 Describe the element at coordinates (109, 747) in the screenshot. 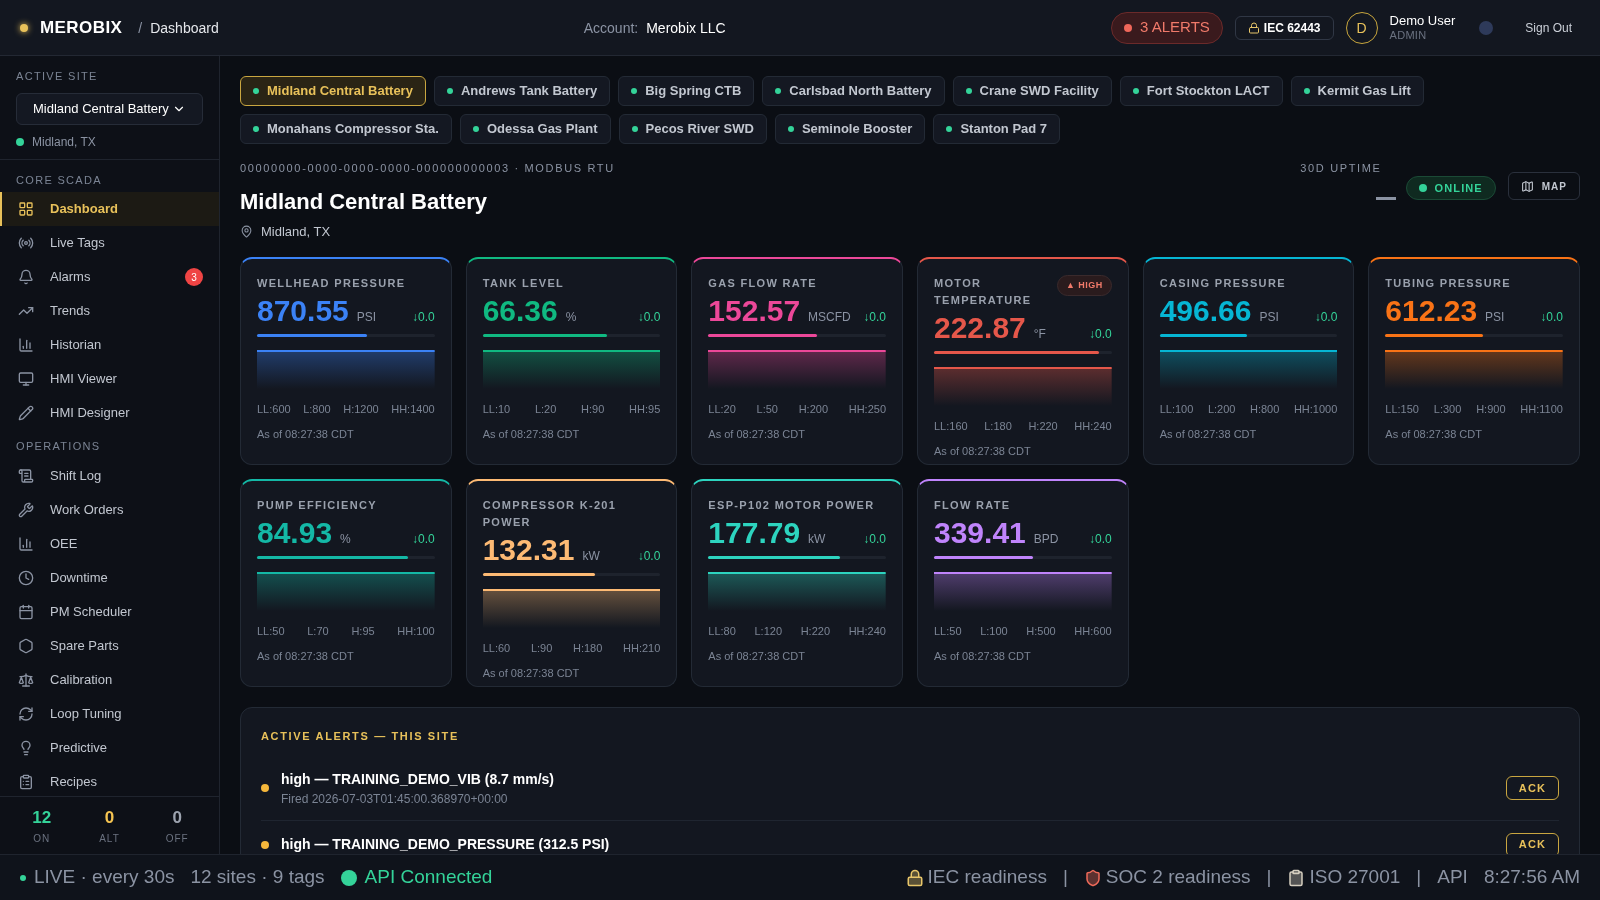

I see `nav-item: Predictive` at that location.